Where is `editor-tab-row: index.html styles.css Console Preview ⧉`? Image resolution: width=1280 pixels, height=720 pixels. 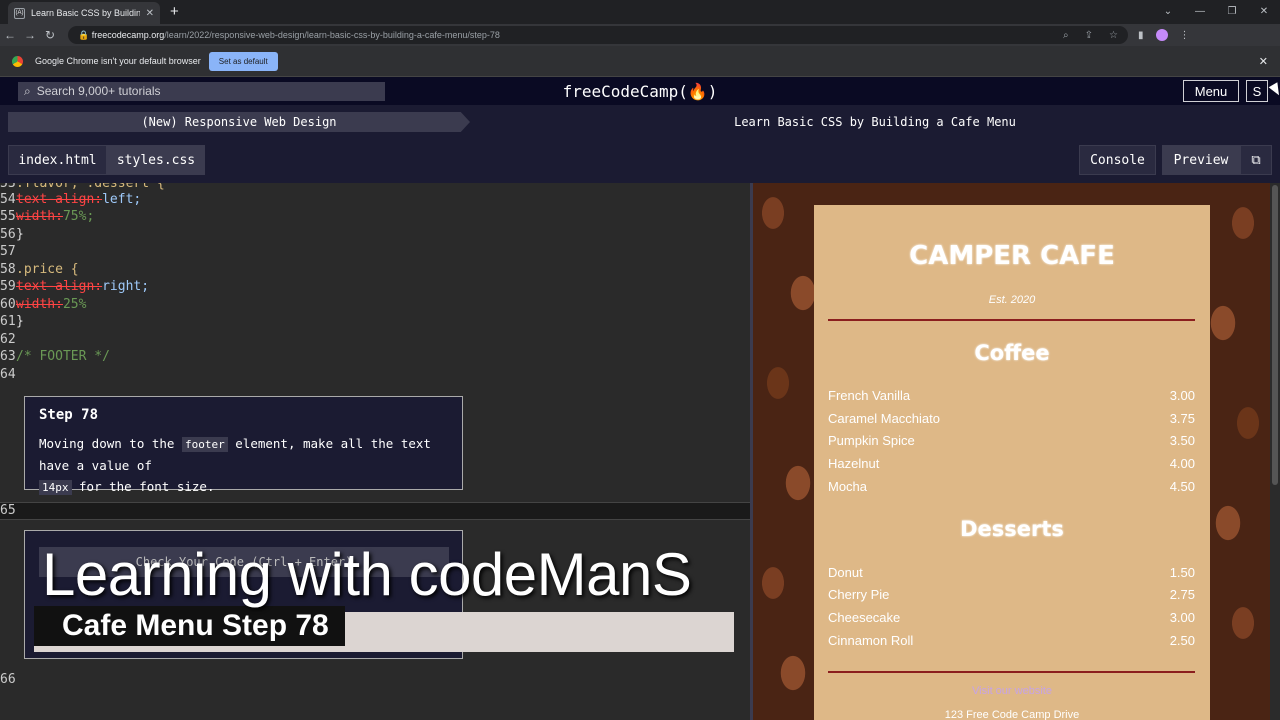 editor-tab-row: index.html styles.css Console Preview ⧉ is located at coordinates (640, 161).